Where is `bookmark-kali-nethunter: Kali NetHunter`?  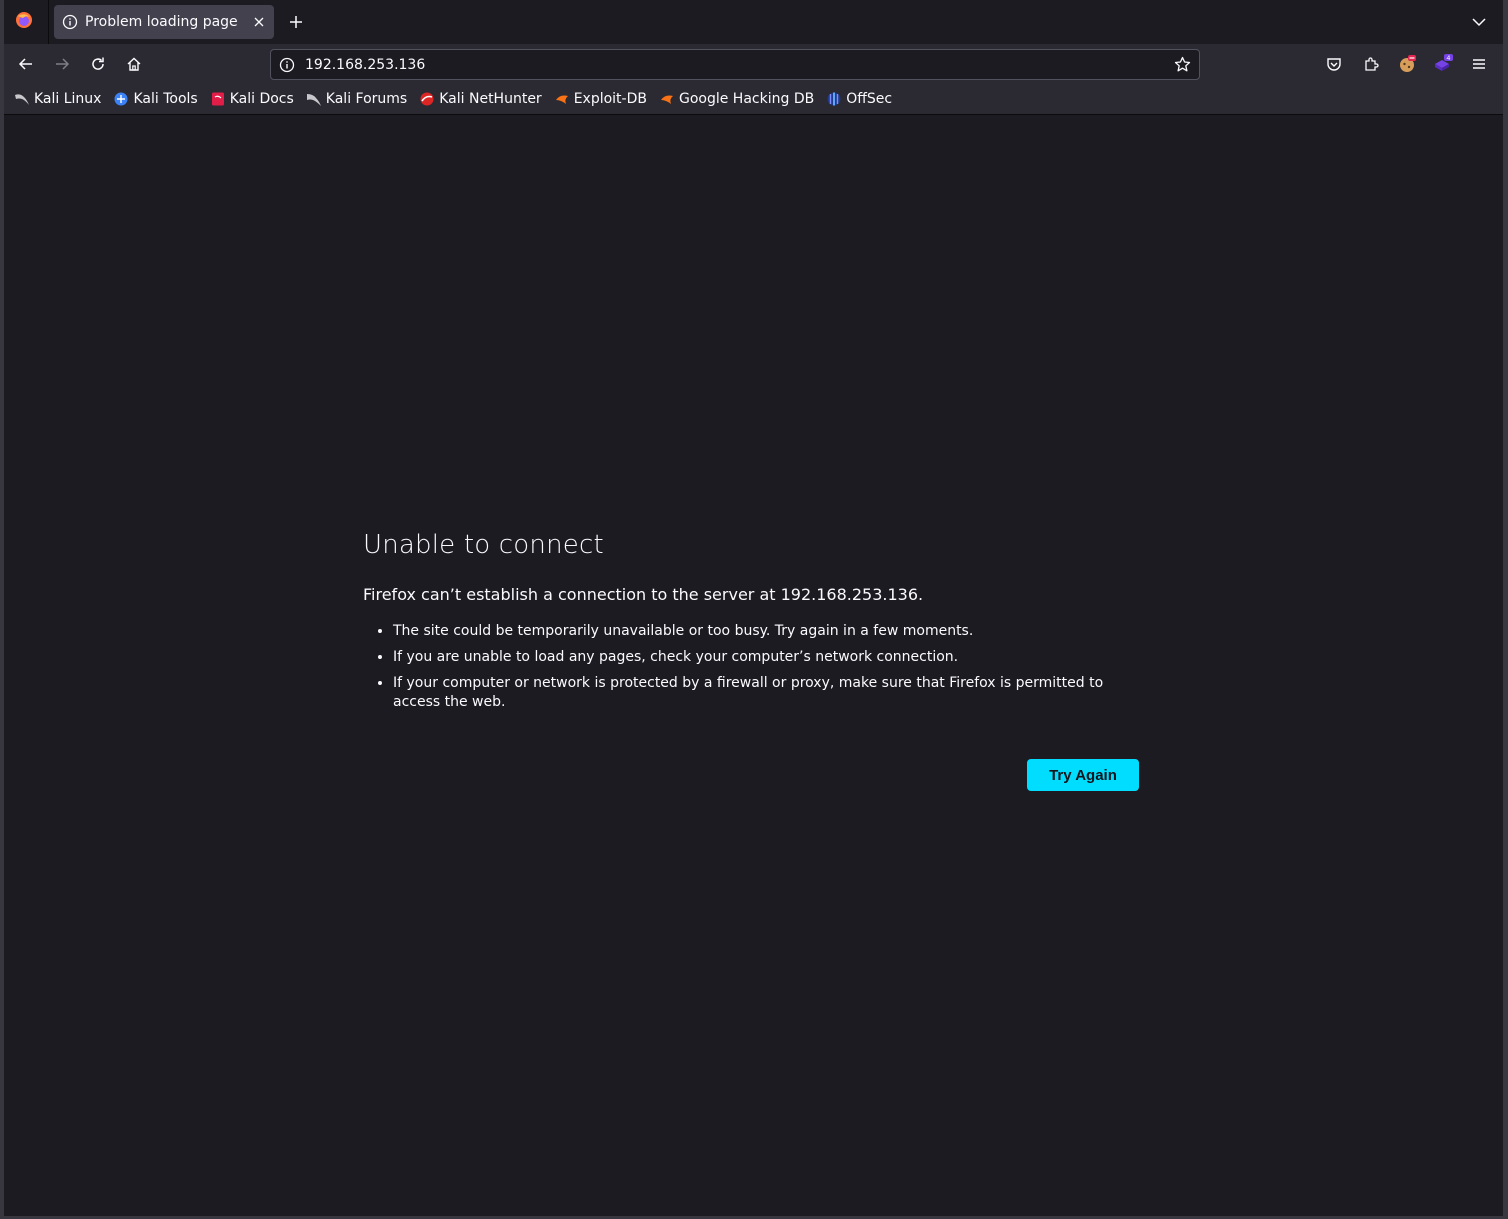
bookmark-kali-nethunter: Kali NetHunter is located at coordinates (480, 99).